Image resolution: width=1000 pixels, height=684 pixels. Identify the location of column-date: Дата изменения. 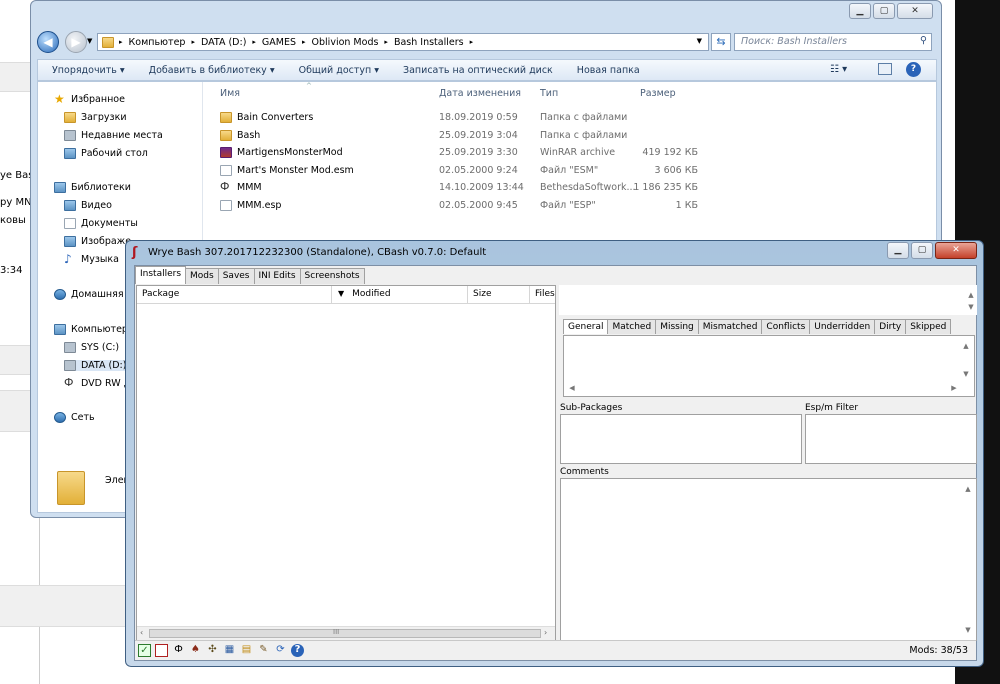
(480, 93).